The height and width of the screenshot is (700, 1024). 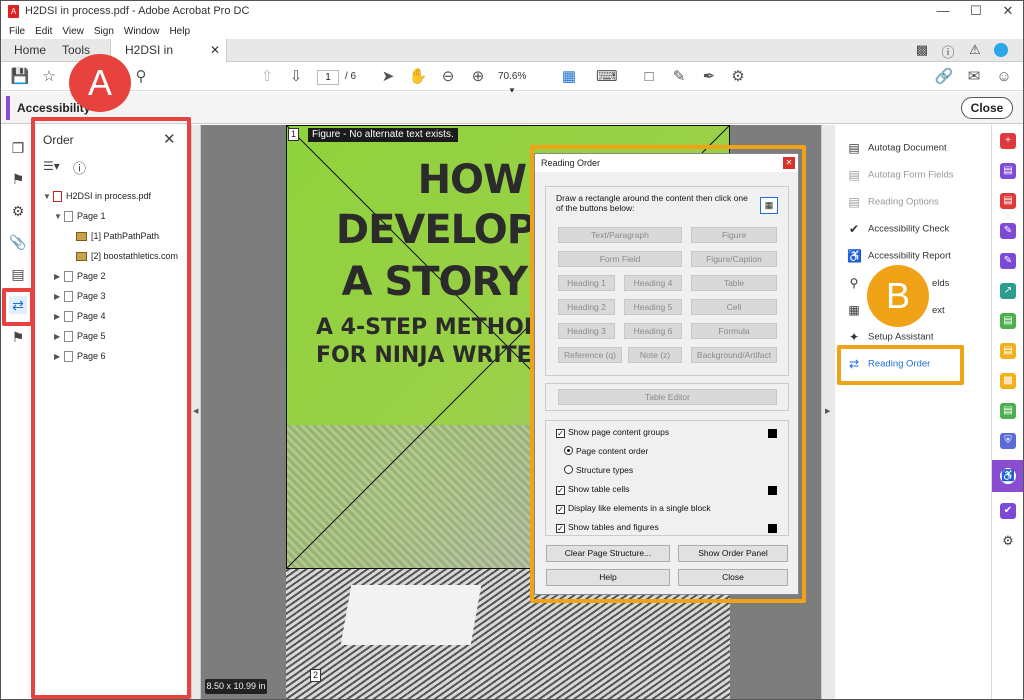 I want to click on right-panel-splitter: ▶, so click(x=828, y=412).